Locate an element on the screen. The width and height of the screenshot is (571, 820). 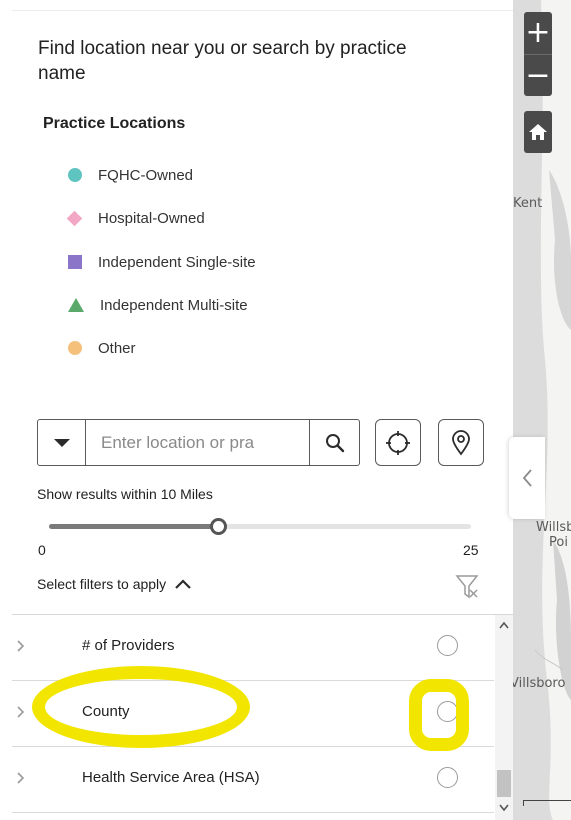
slider-fill is located at coordinates (133, 526).